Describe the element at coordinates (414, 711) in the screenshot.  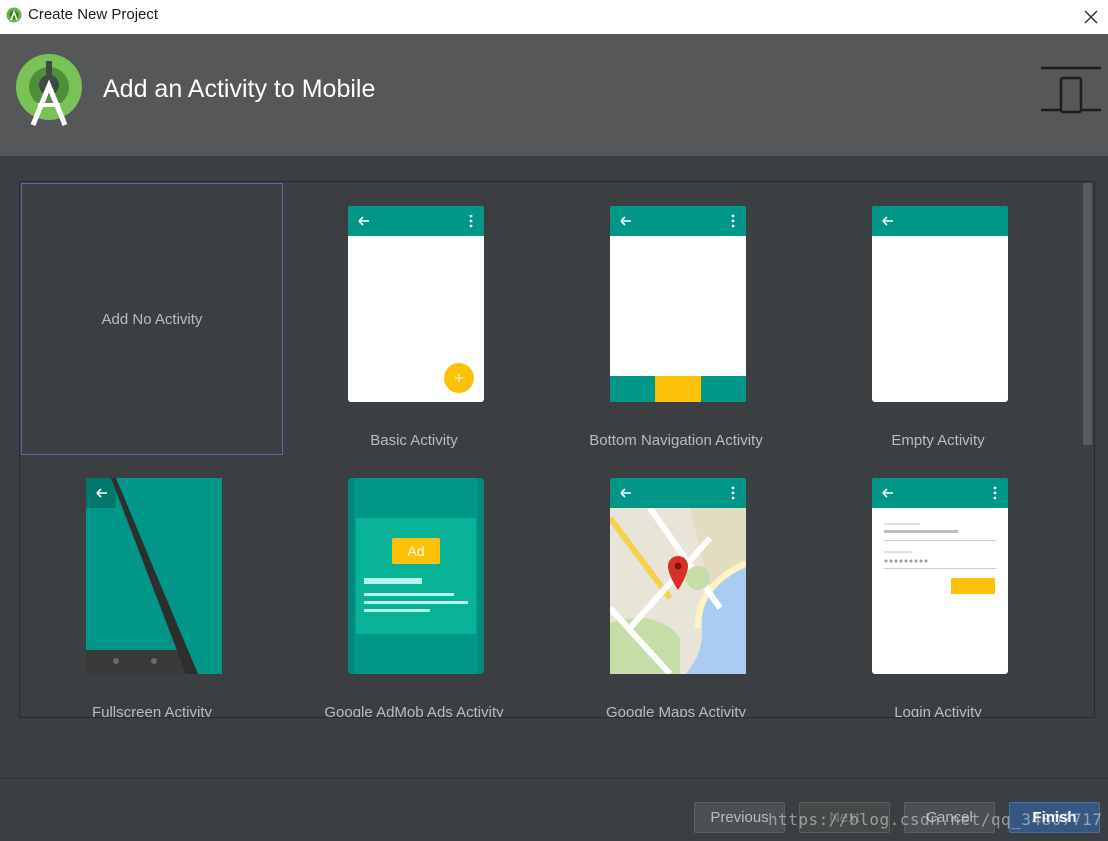
I see `tile-label: Google AdMob Ads Activity` at that location.